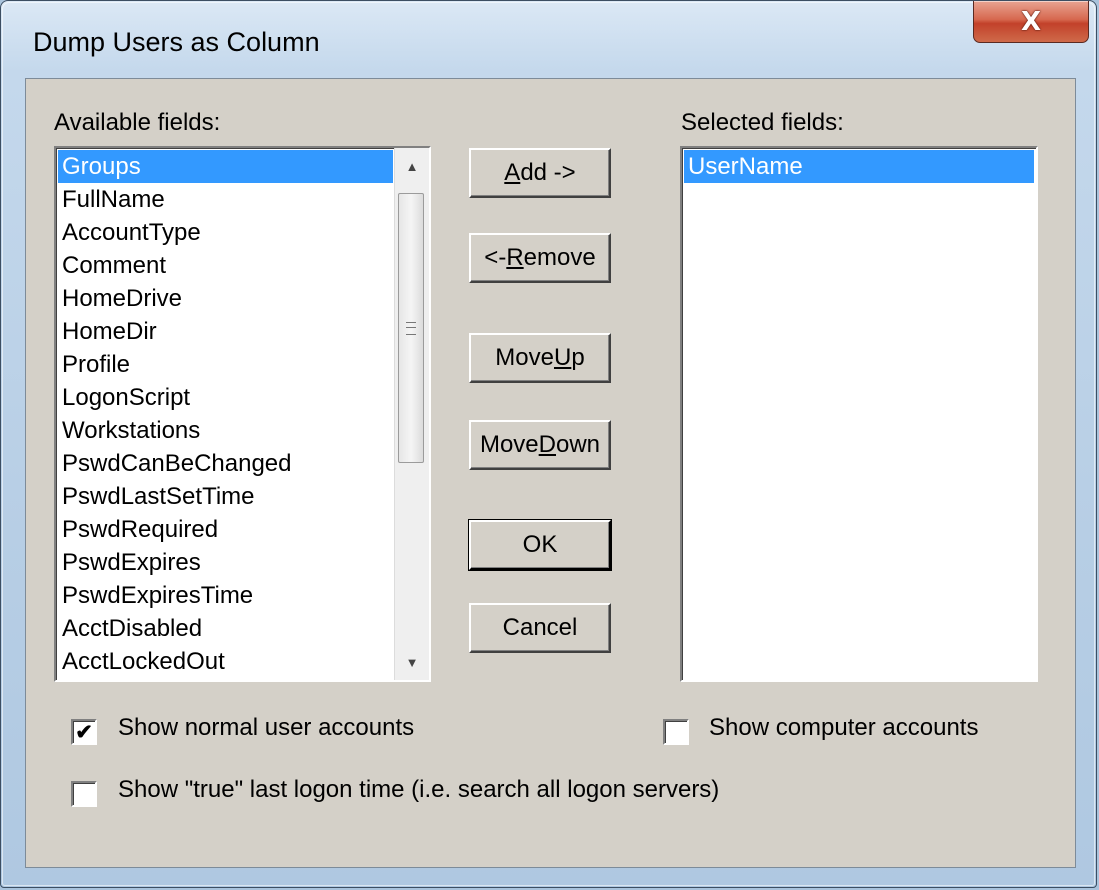 This screenshot has width=1099, height=890. Describe the element at coordinates (137, 122) in the screenshot. I see `available-fields-label: Available fields:` at that location.